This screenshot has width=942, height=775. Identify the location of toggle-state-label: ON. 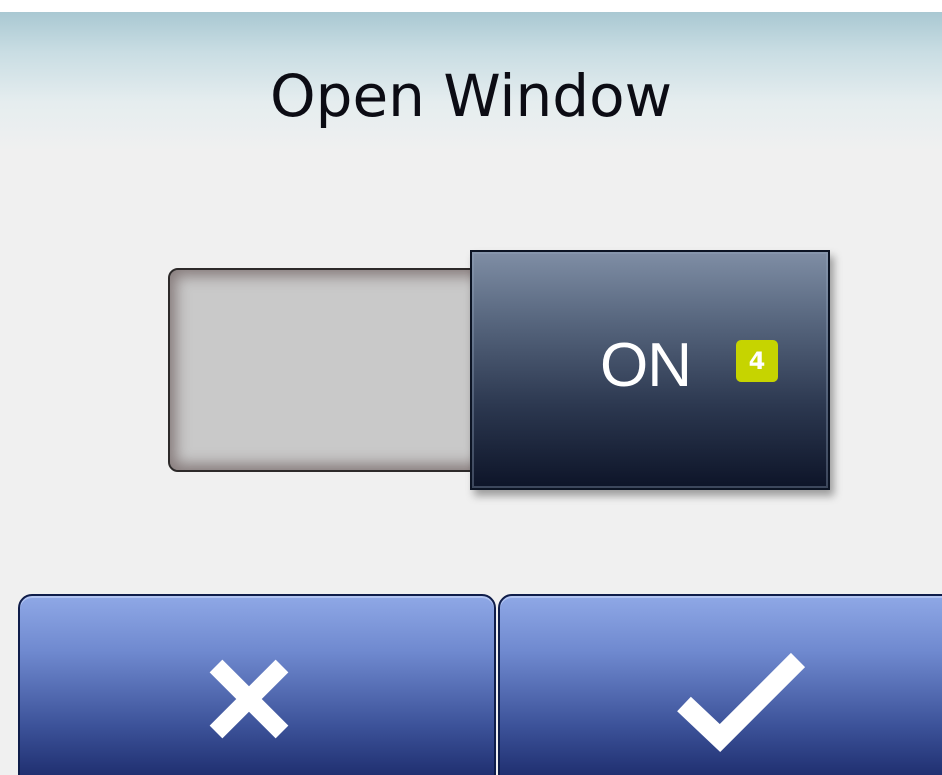
(646, 365).